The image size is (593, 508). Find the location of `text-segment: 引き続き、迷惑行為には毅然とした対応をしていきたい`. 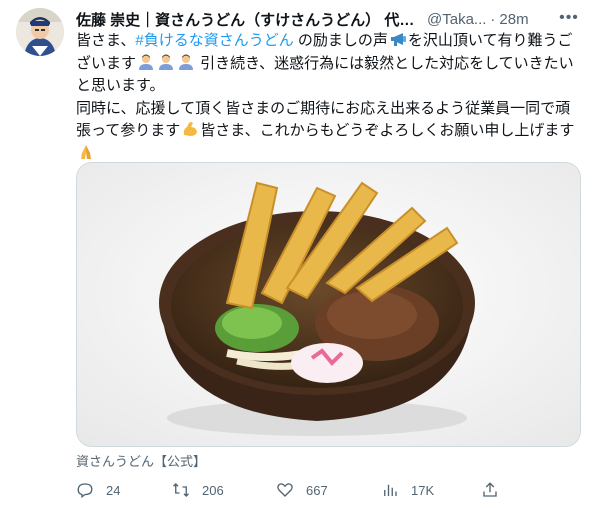

text-segment: 引き続き、迷惑行為には毅然とした対応をしていきたい is located at coordinates (385, 63).